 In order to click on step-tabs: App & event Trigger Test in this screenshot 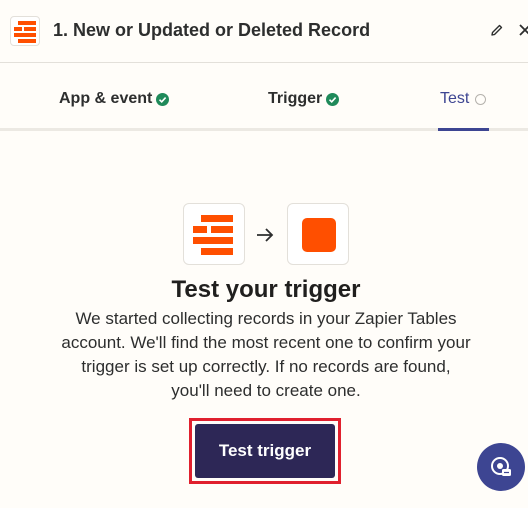, I will do `click(264, 97)`.